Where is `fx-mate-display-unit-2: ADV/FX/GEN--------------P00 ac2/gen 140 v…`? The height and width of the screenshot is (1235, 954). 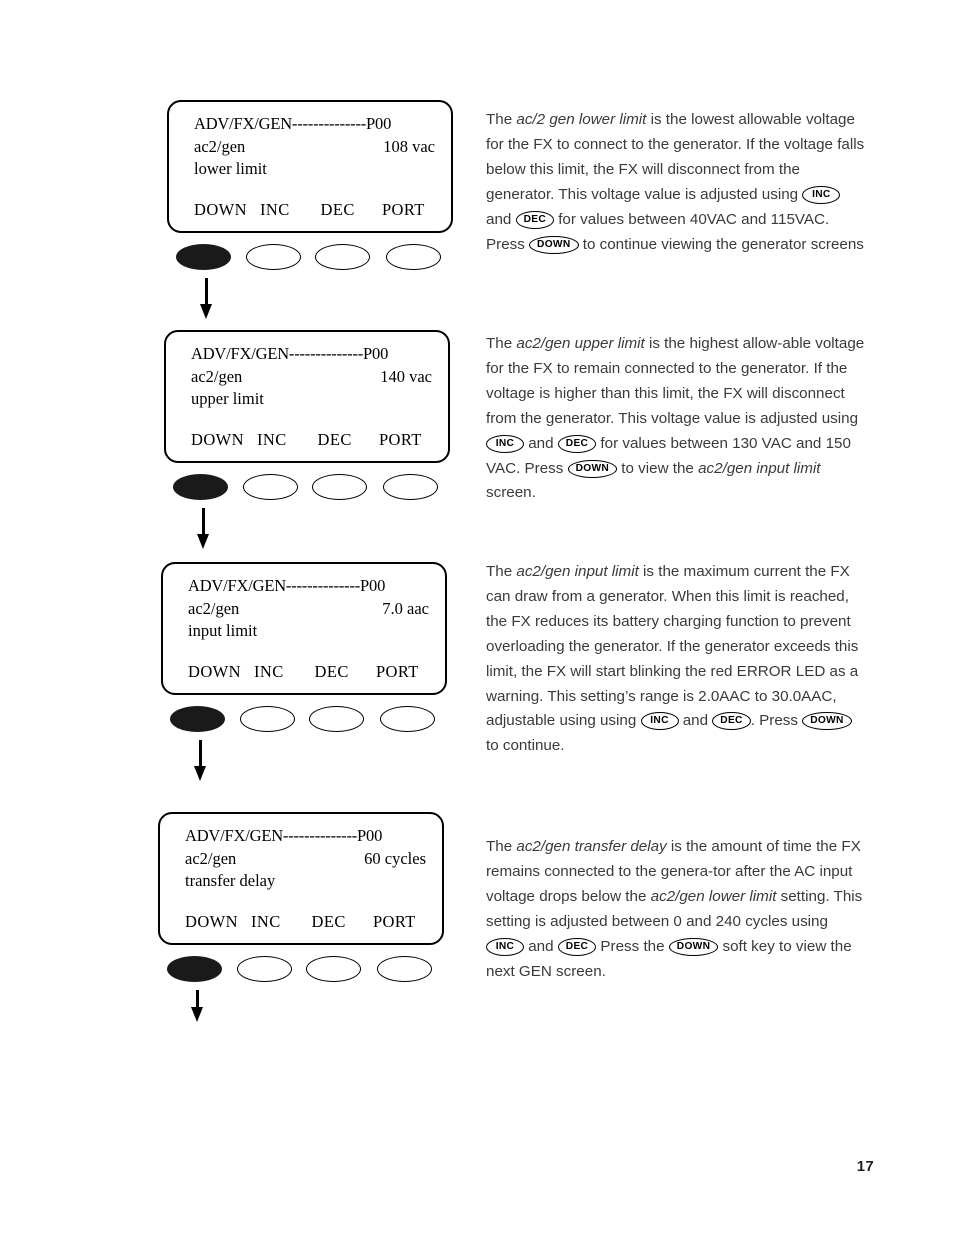
fx-mate-display-unit-2: ADV/FX/GEN--------------P00 ac2/gen 140 v… is located at coordinates (307, 439).